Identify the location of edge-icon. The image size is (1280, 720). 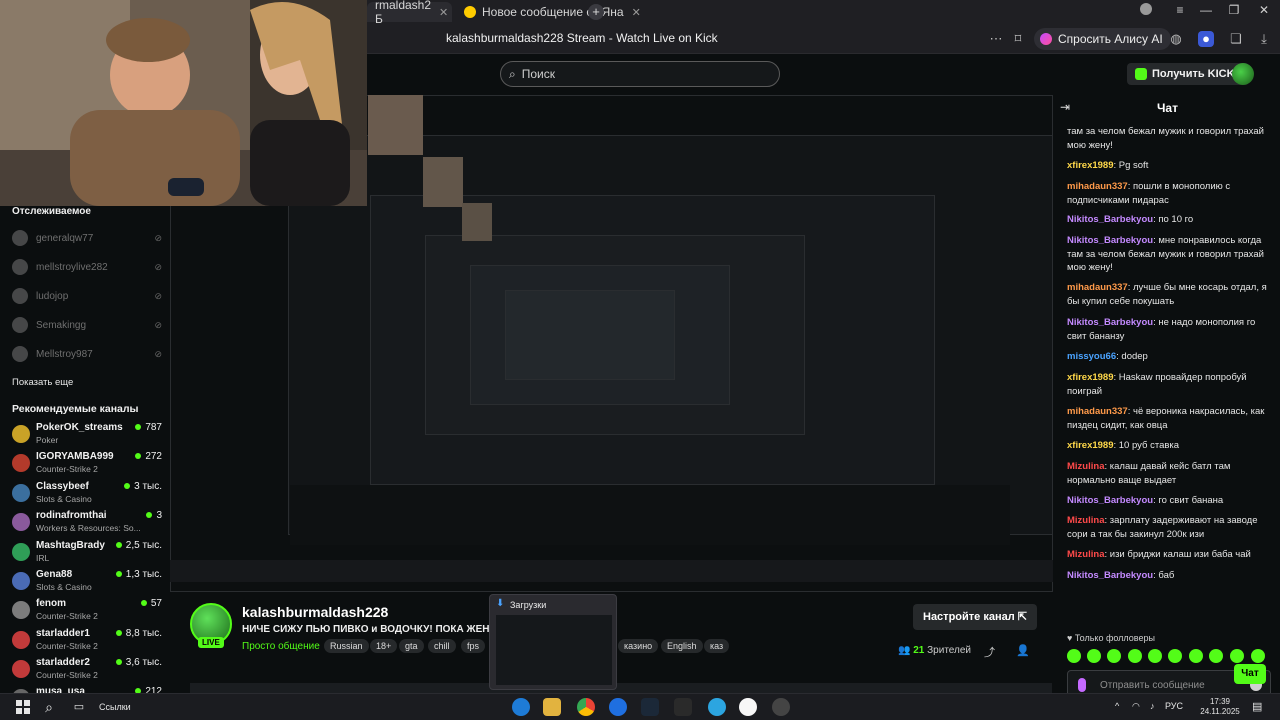
(521, 707).